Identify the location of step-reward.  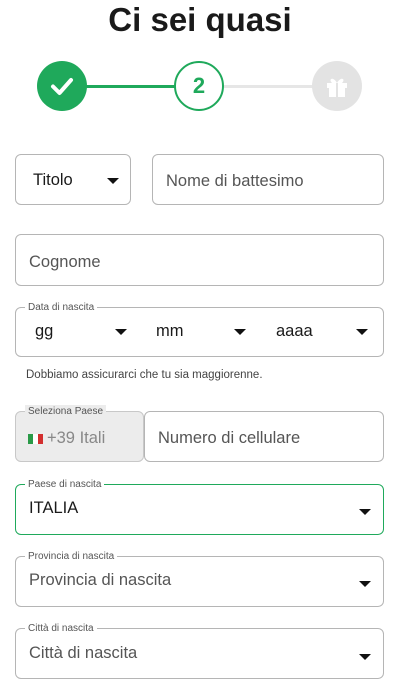
(337, 86).